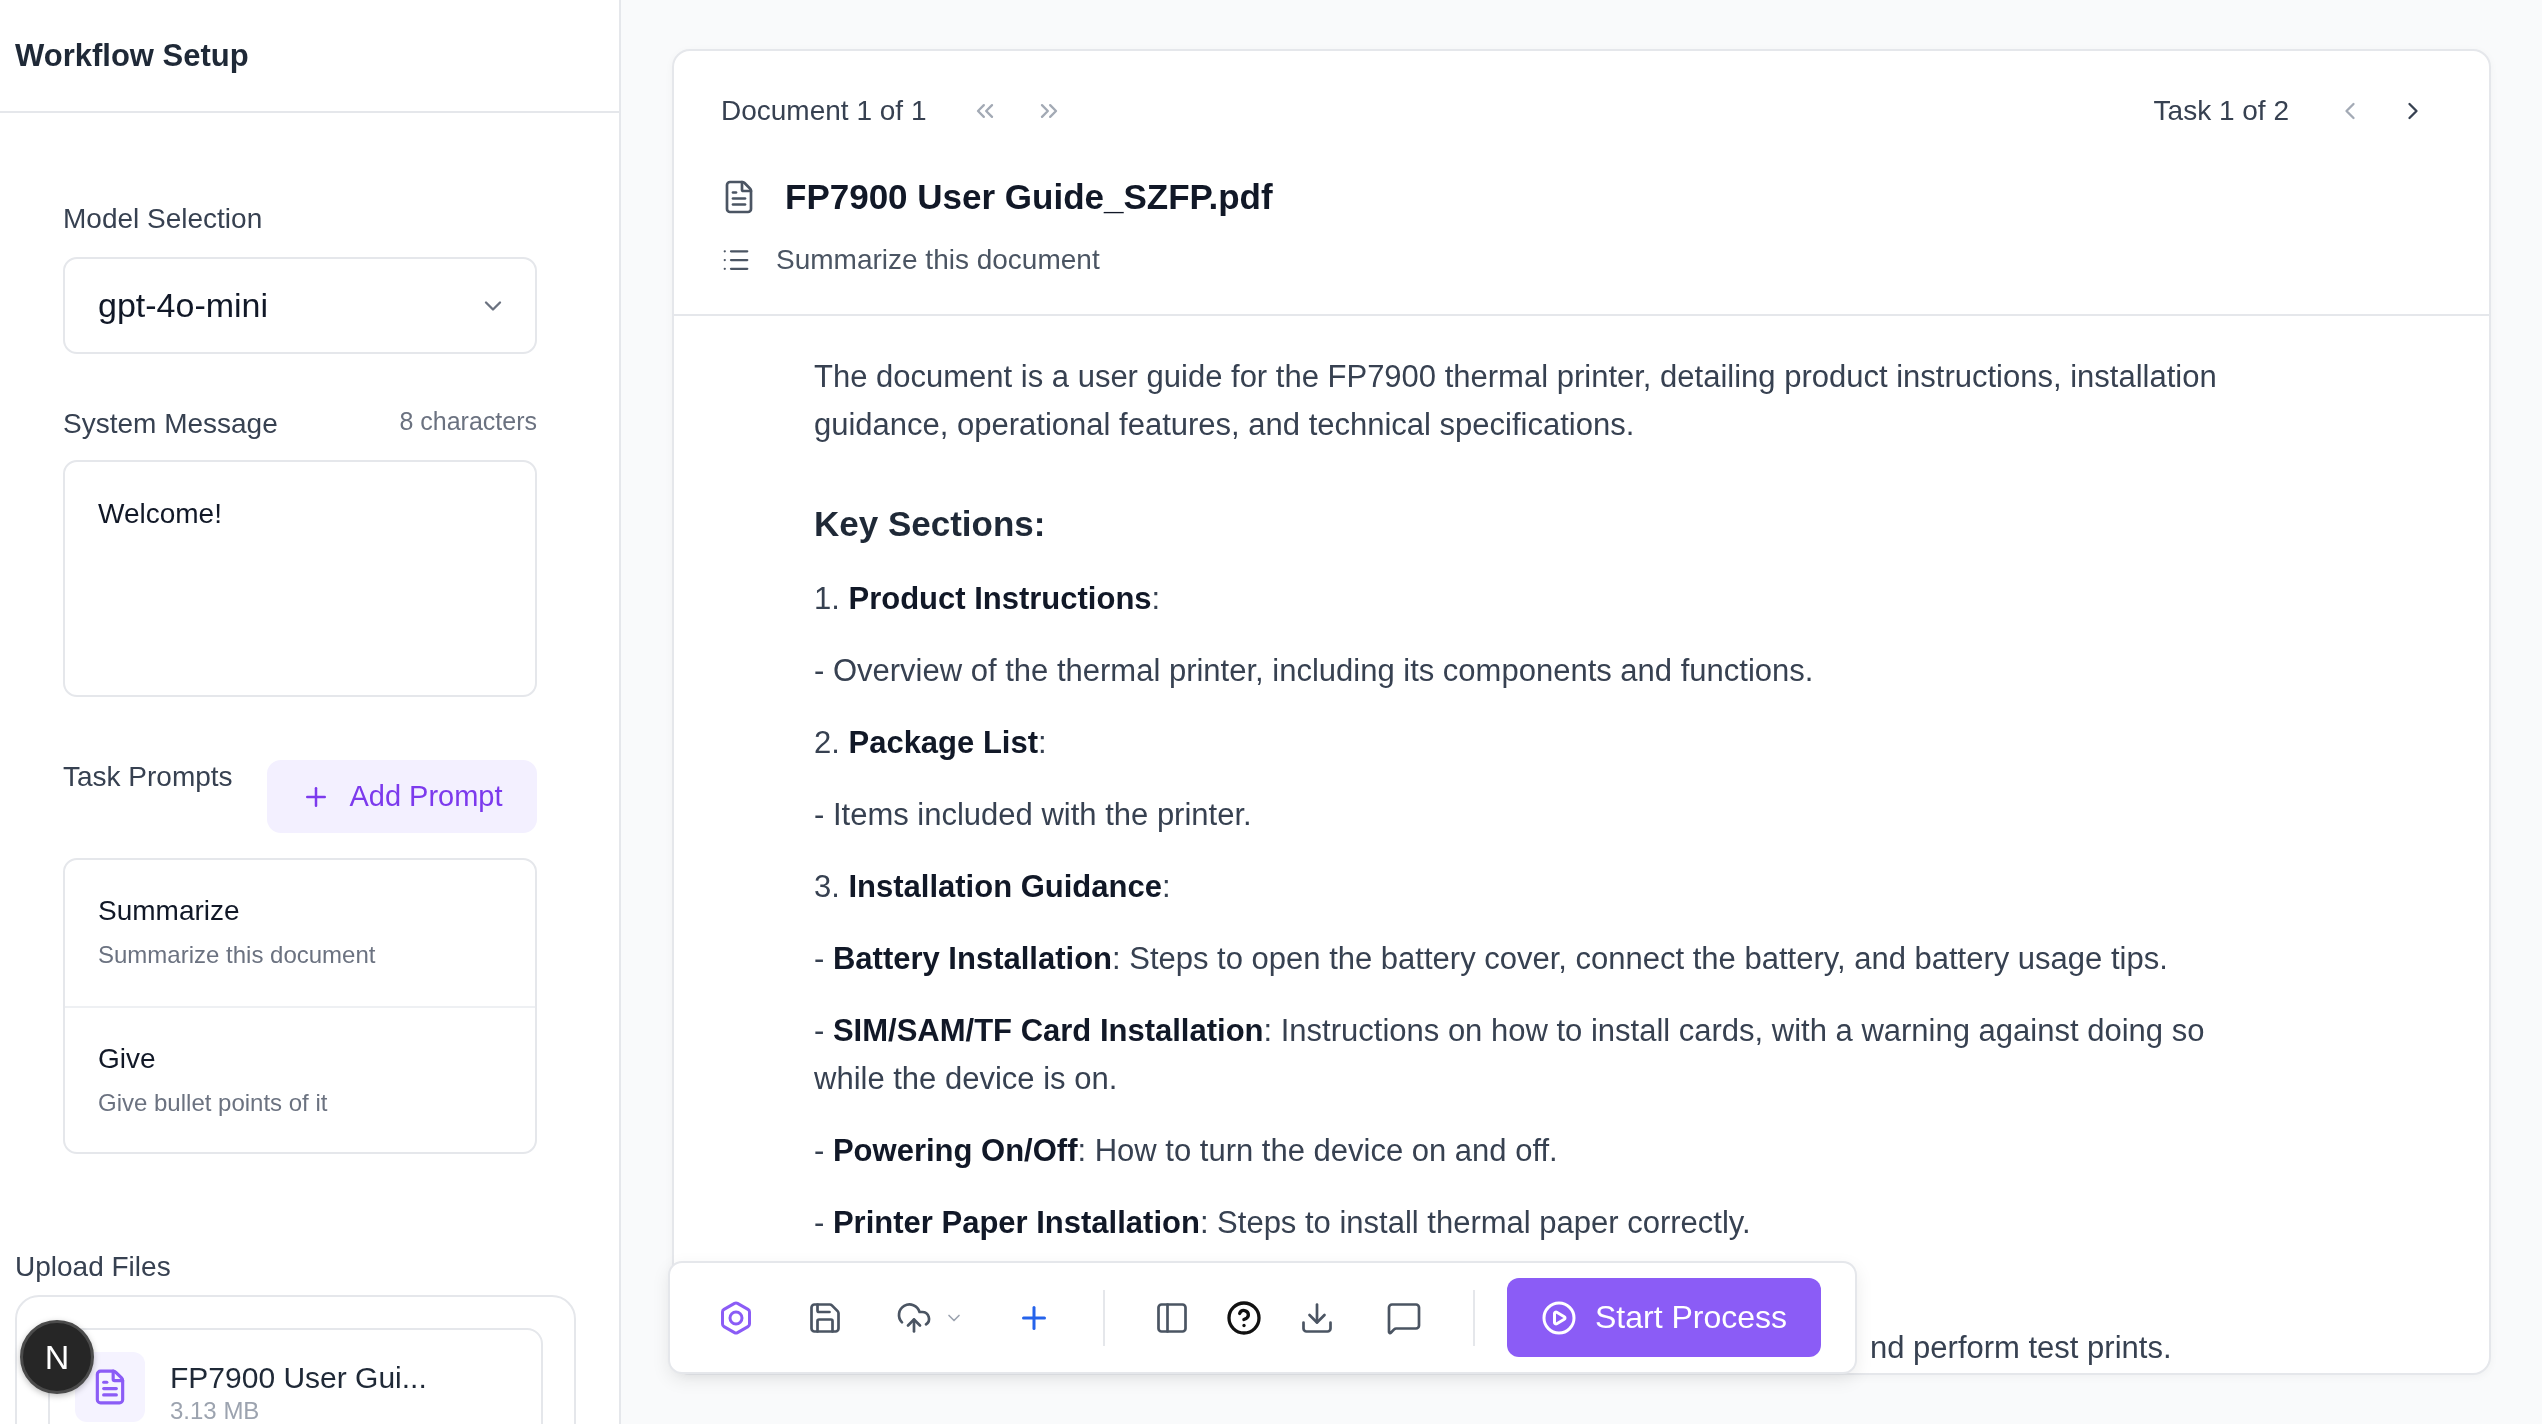 This screenshot has height=1424, width=2542. Describe the element at coordinates (930, 743) in the screenshot. I see `summary-paragraph: 2. Package List:` at that location.